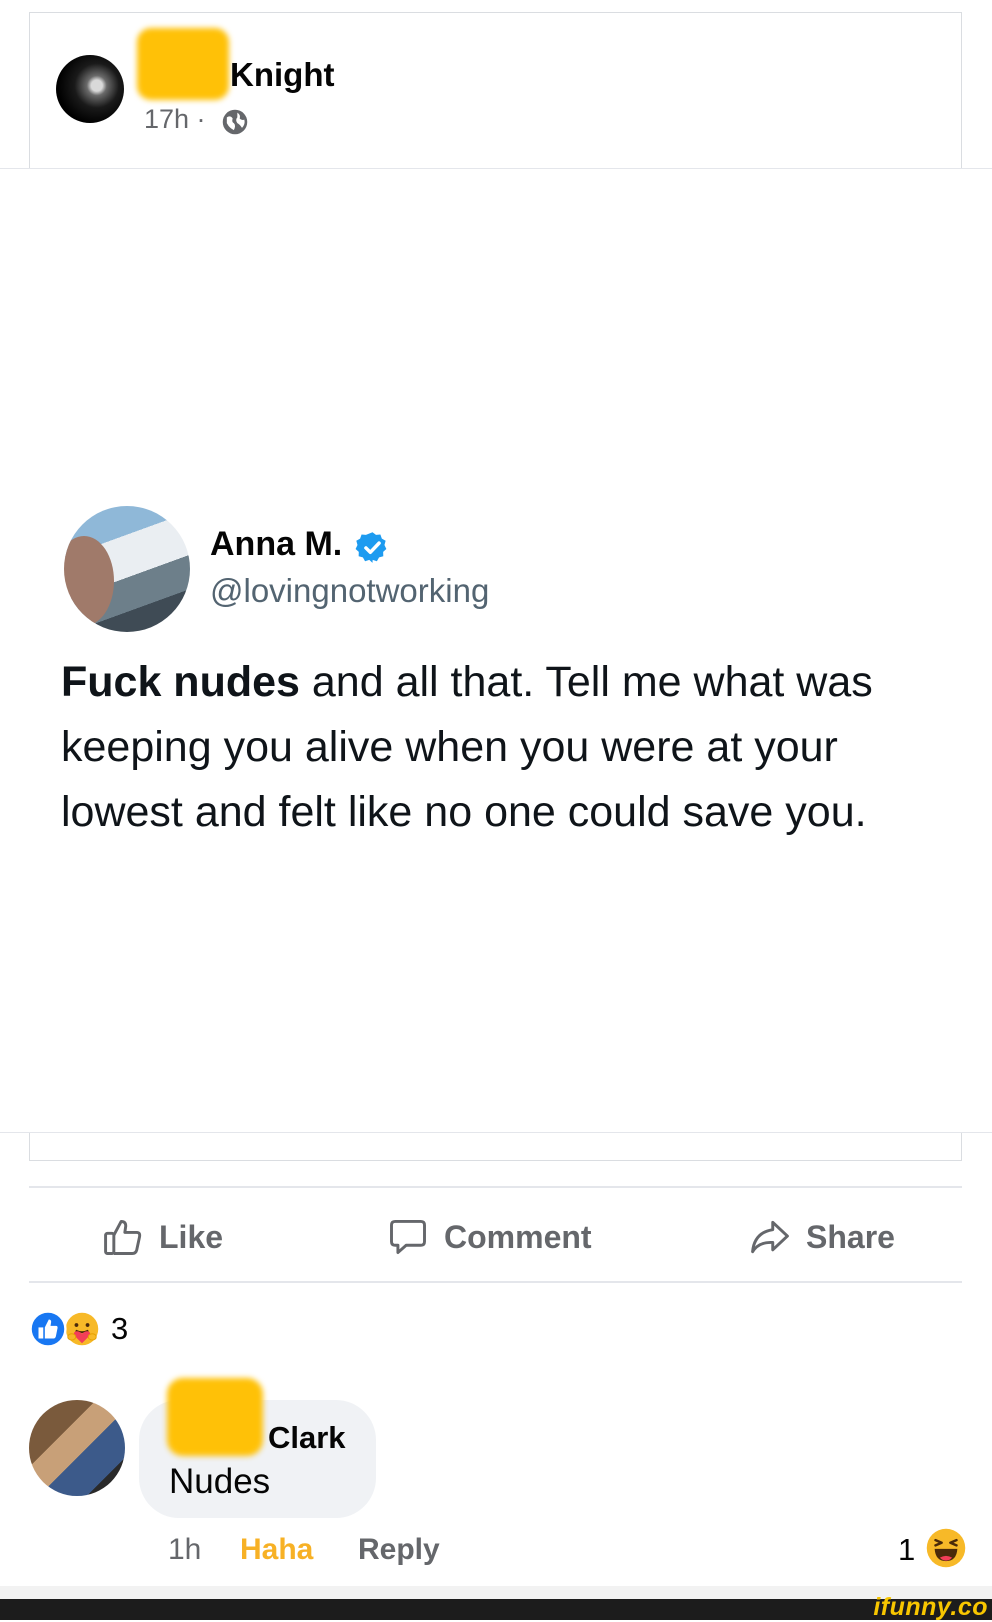 Image resolution: width=992 pixels, height=1622 pixels. I want to click on tweet-handle: @lovingnotworking, so click(349, 591).